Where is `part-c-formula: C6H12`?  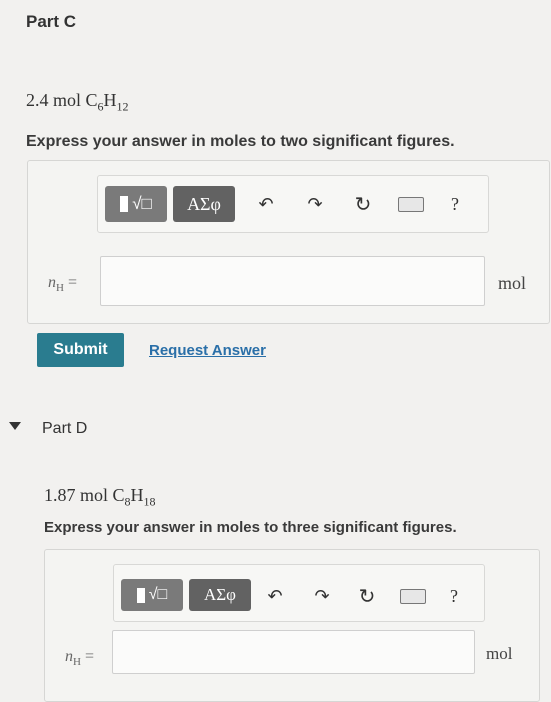
part-c-formula: C6H12 is located at coordinates (107, 102).